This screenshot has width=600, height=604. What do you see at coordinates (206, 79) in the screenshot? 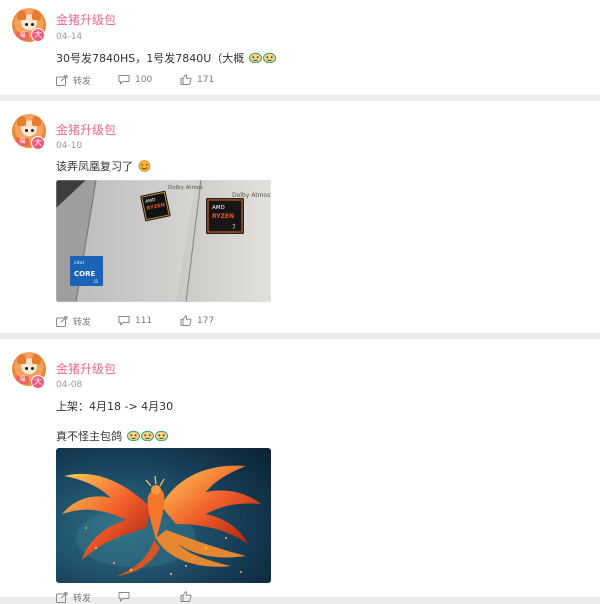
I see `like-count: 171` at bounding box center [206, 79].